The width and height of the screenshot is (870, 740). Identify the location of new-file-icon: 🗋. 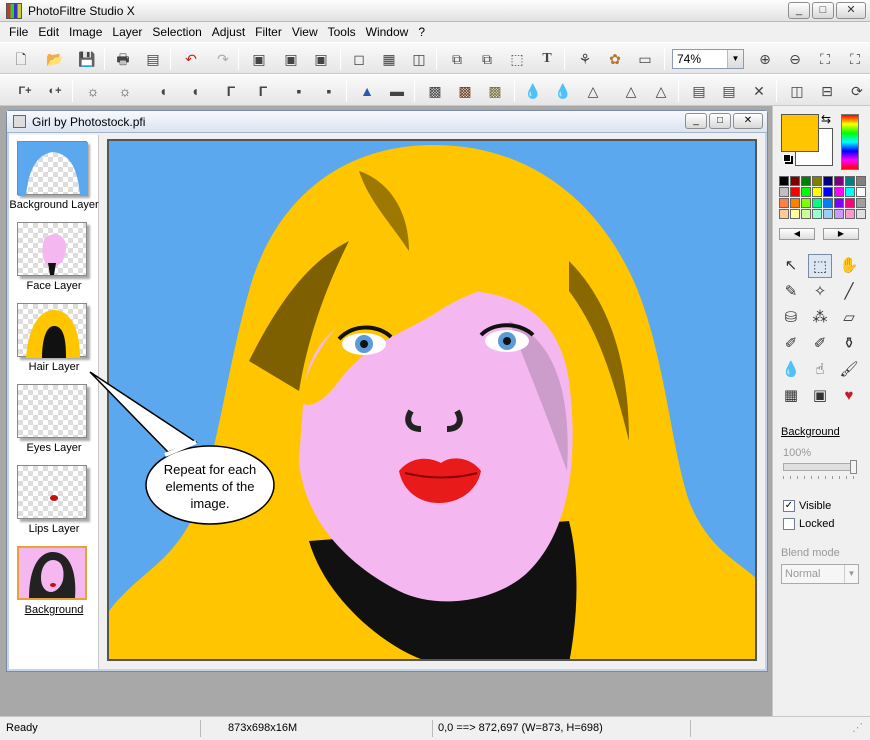
(21, 59).